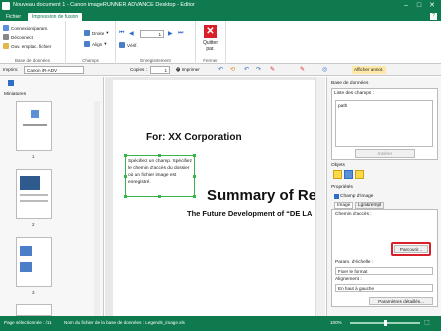  I want to click on rotate-icon: ⟲, so click(232, 70).